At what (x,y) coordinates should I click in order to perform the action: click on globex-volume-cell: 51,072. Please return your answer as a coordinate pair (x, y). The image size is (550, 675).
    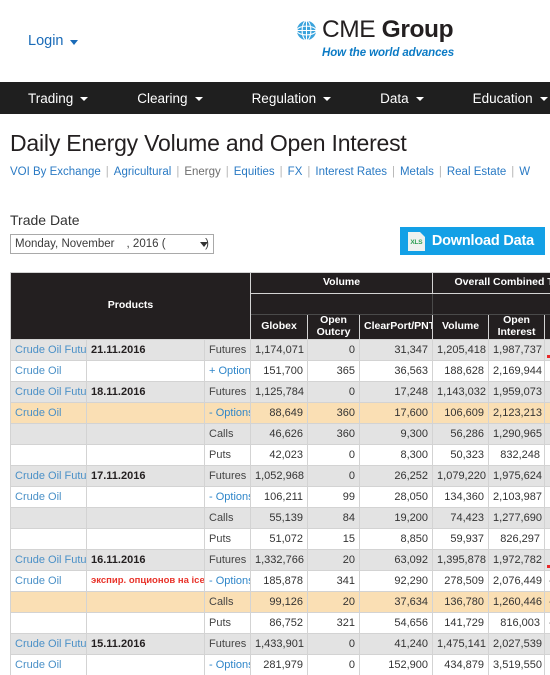
    Looking at the image, I should click on (279, 538).